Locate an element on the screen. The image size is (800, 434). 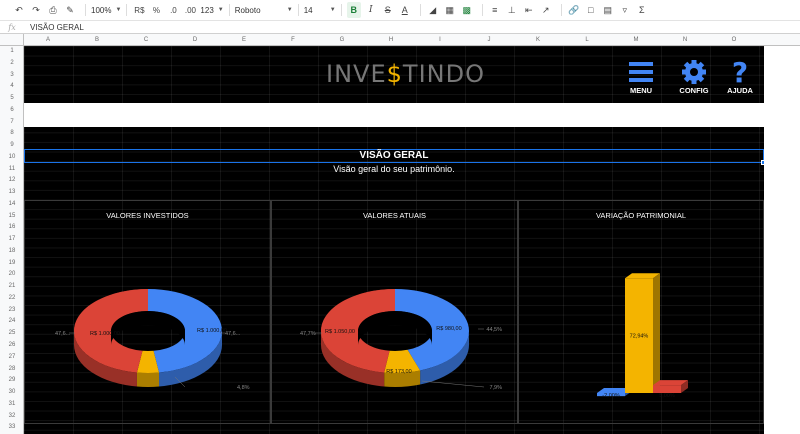
font-select: Roboto ▼ is located at coordinates (264, 10).